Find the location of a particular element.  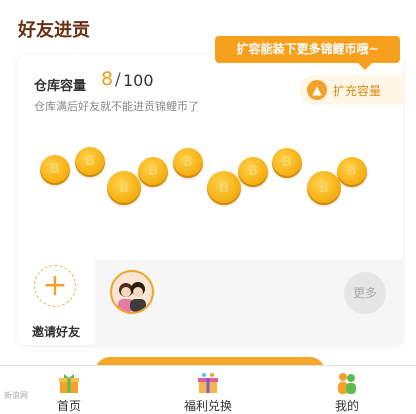

home-gift-icon is located at coordinates (69, 383).